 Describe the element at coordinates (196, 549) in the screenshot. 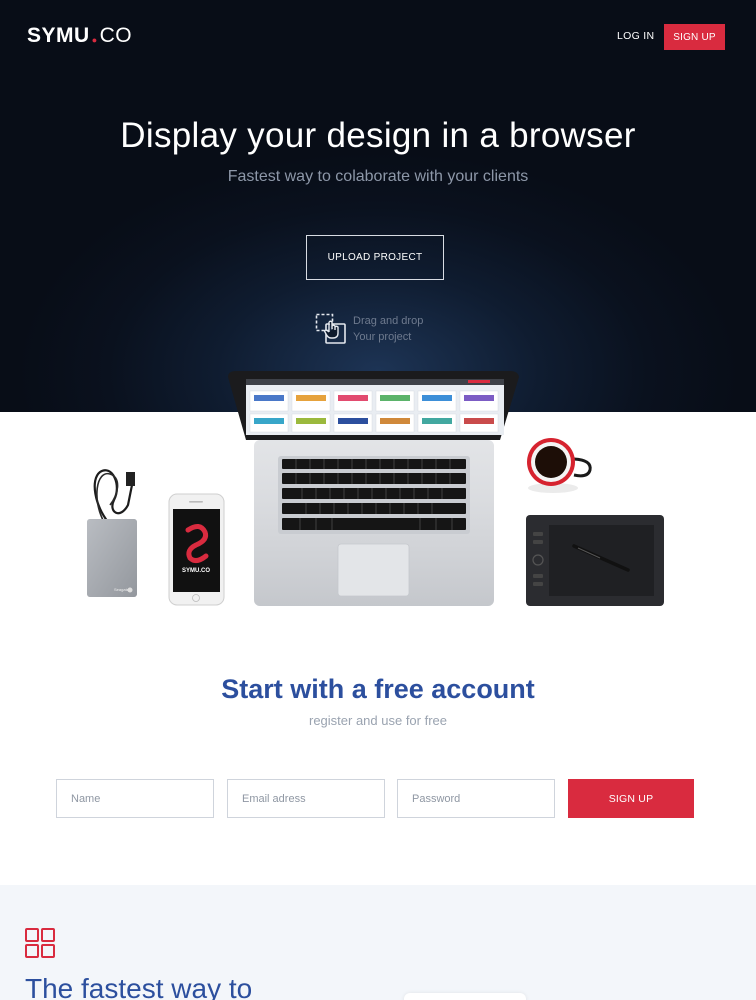

I see `phone-image: SYMU.CO` at that location.